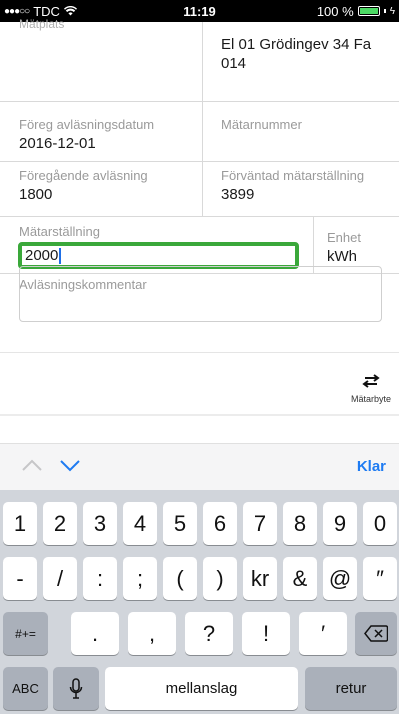 This screenshot has height=714, width=399. What do you see at coordinates (152, 633) in the screenshot?
I see `key-comma: ,` at bounding box center [152, 633].